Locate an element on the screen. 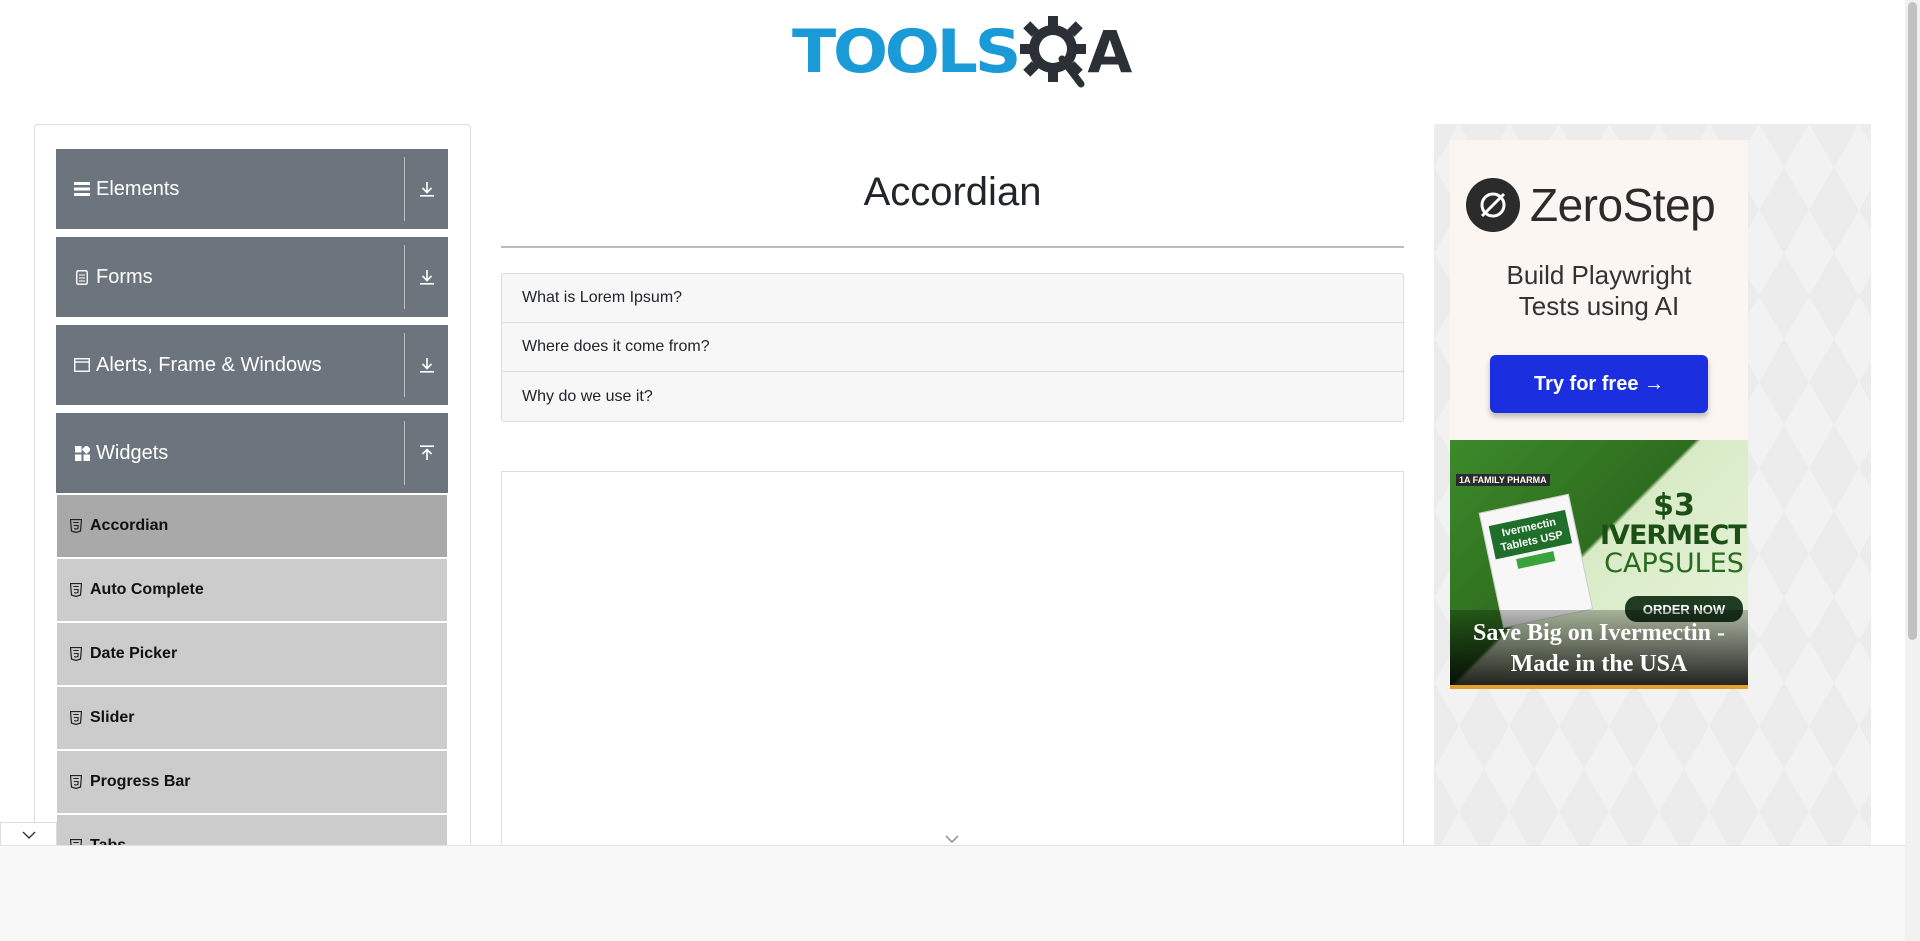 The height and width of the screenshot is (941, 1920). ad-accent-bar is located at coordinates (1599, 687).